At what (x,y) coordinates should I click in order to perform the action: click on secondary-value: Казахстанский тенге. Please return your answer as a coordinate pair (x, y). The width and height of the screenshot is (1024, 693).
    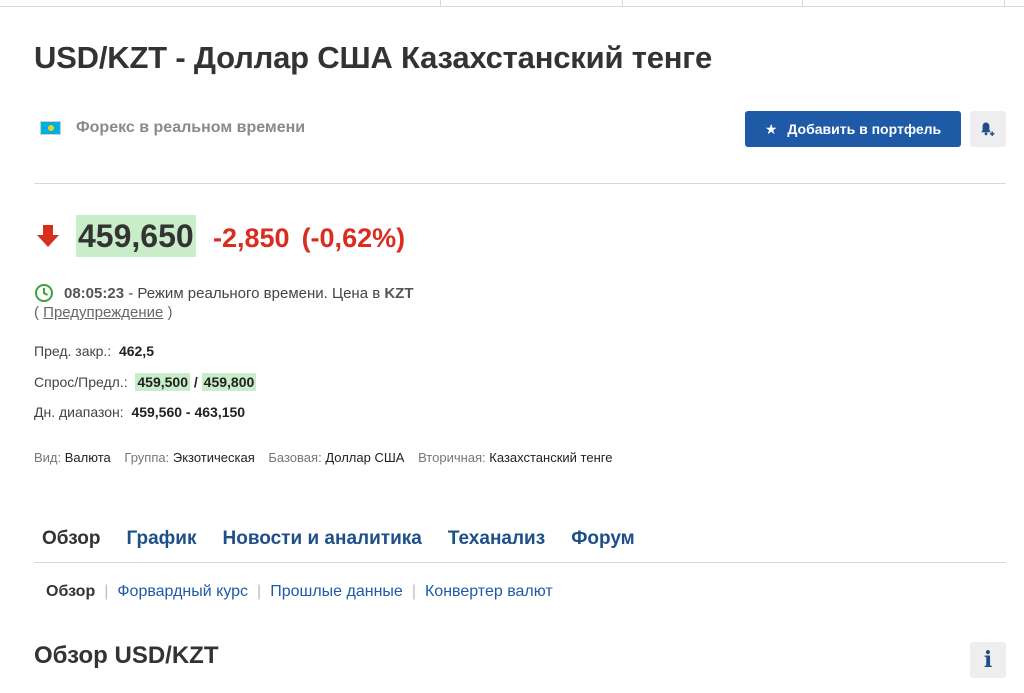
    Looking at the image, I should click on (551, 457).